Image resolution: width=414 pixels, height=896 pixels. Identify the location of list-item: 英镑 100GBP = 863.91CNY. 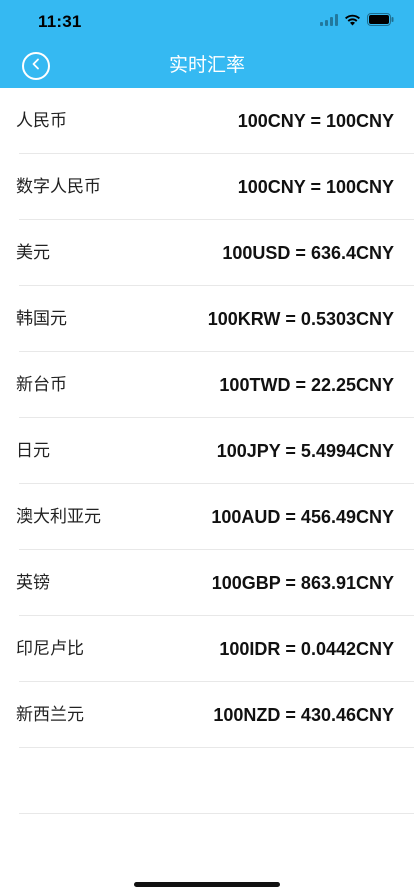
(207, 583).